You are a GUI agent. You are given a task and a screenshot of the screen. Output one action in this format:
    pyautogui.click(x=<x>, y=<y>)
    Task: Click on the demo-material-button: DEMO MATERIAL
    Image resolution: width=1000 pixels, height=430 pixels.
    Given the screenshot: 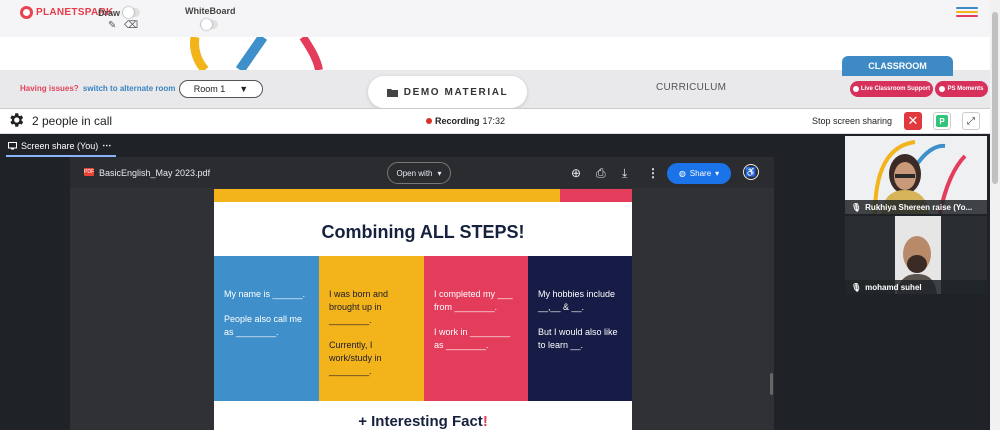 What is the action you would take?
    pyautogui.click(x=447, y=92)
    